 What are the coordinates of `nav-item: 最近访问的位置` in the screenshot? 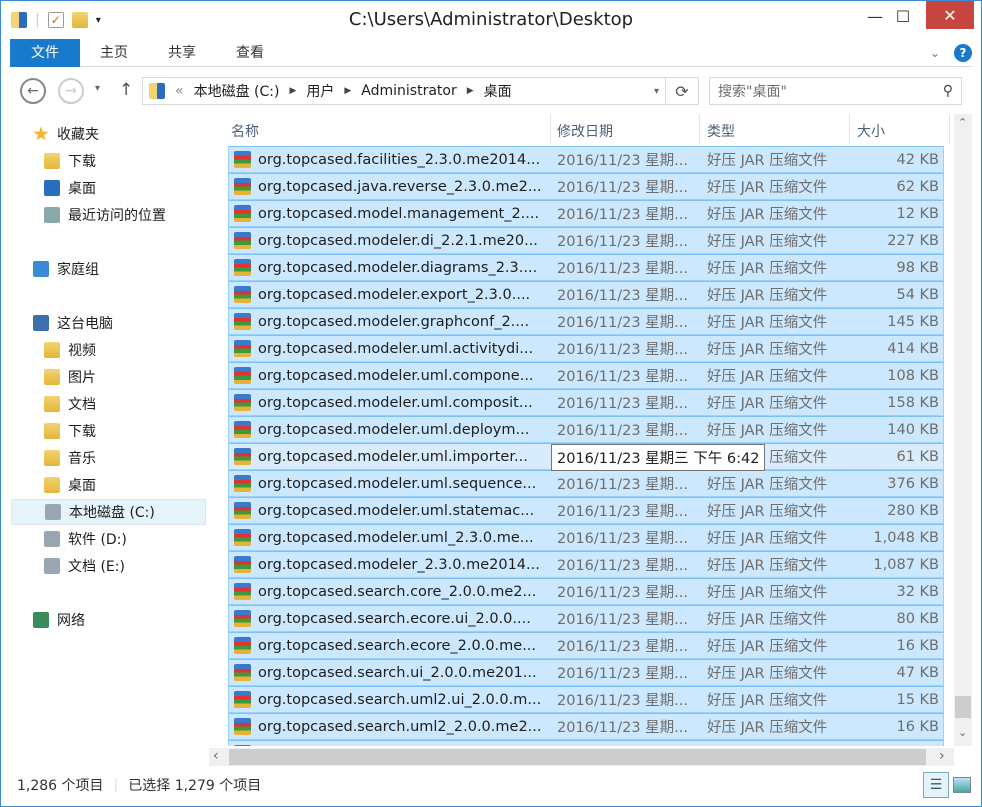 It's located at (108, 215).